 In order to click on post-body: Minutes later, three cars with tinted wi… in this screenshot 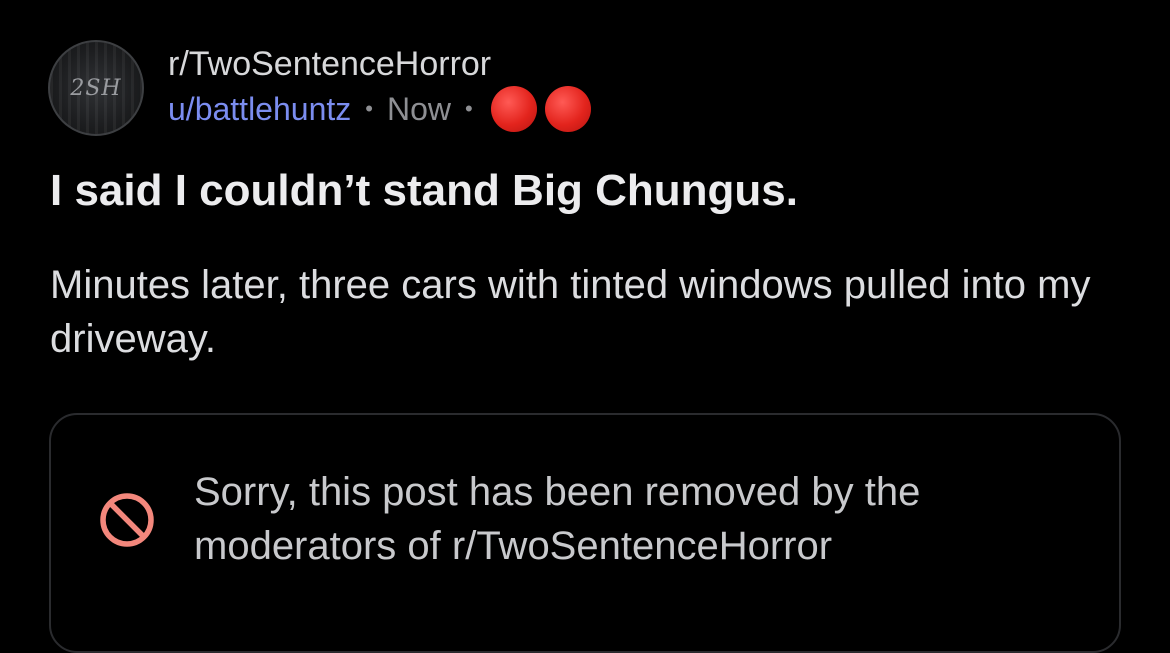, I will do `click(570, 312)`.